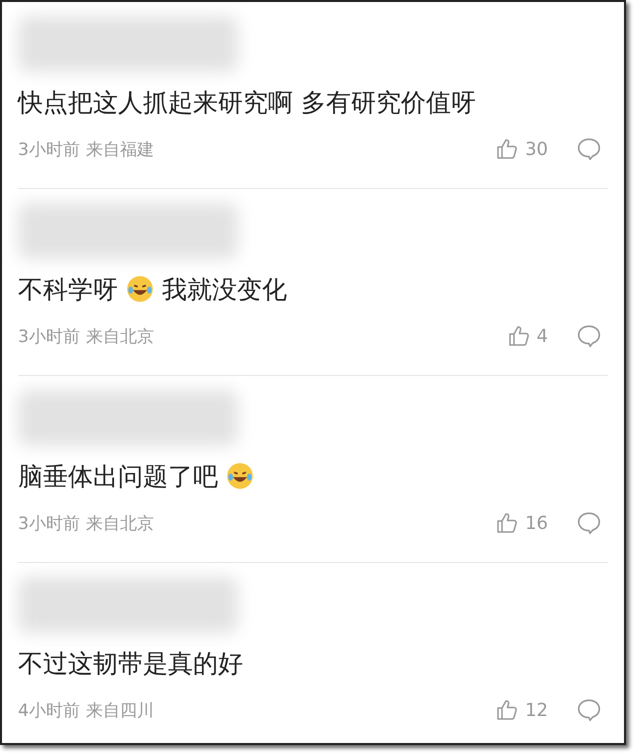  What do you see at coordinates (536, 149) in the screenshot?
I see `like-count: 30` at bounding box center [536, 149].